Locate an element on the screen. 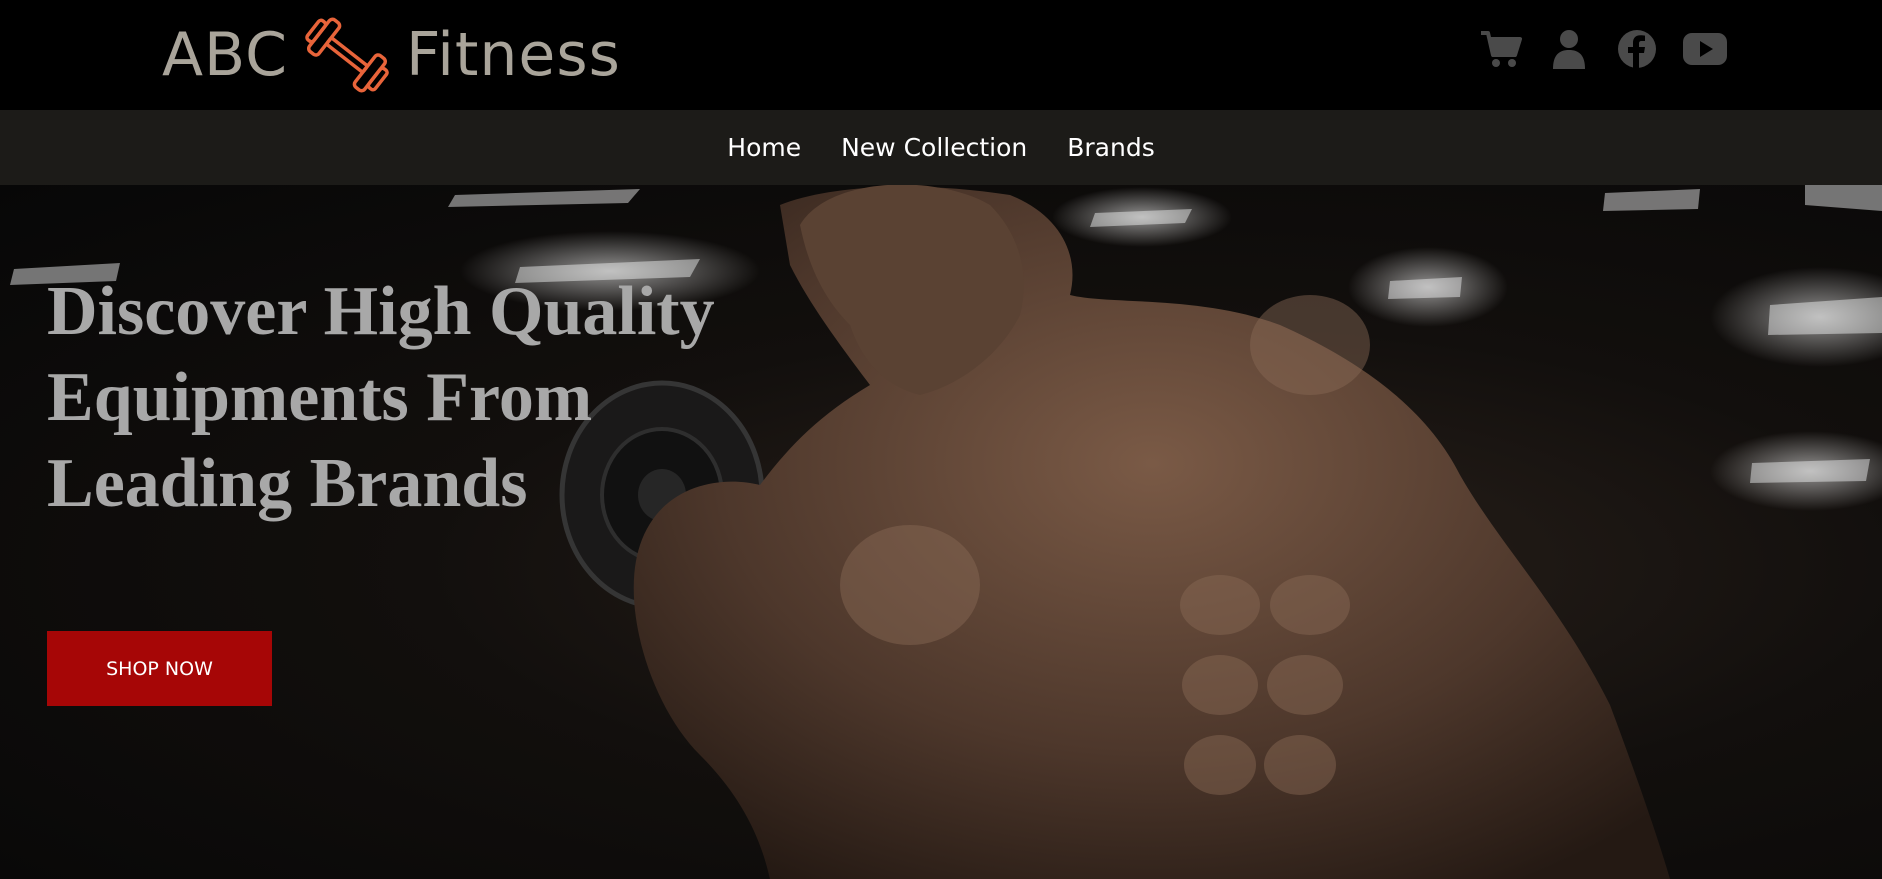  main-nav: Home New Collection Brands is located at coordinates (941, 147).